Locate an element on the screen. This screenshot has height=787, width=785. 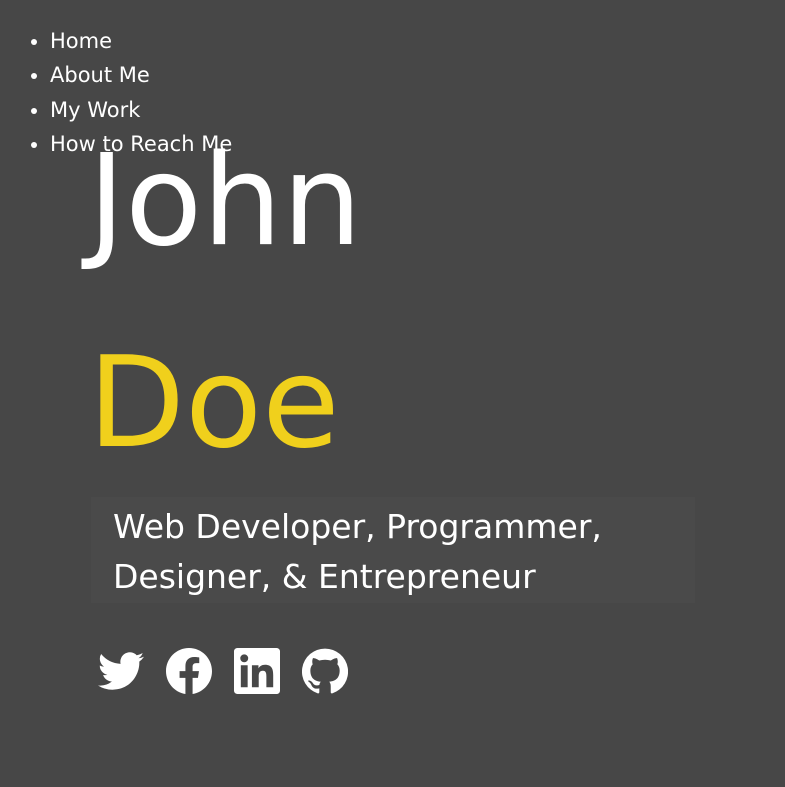
nav-link-contact: How to Reach Me is located at coordinates (141, 144).